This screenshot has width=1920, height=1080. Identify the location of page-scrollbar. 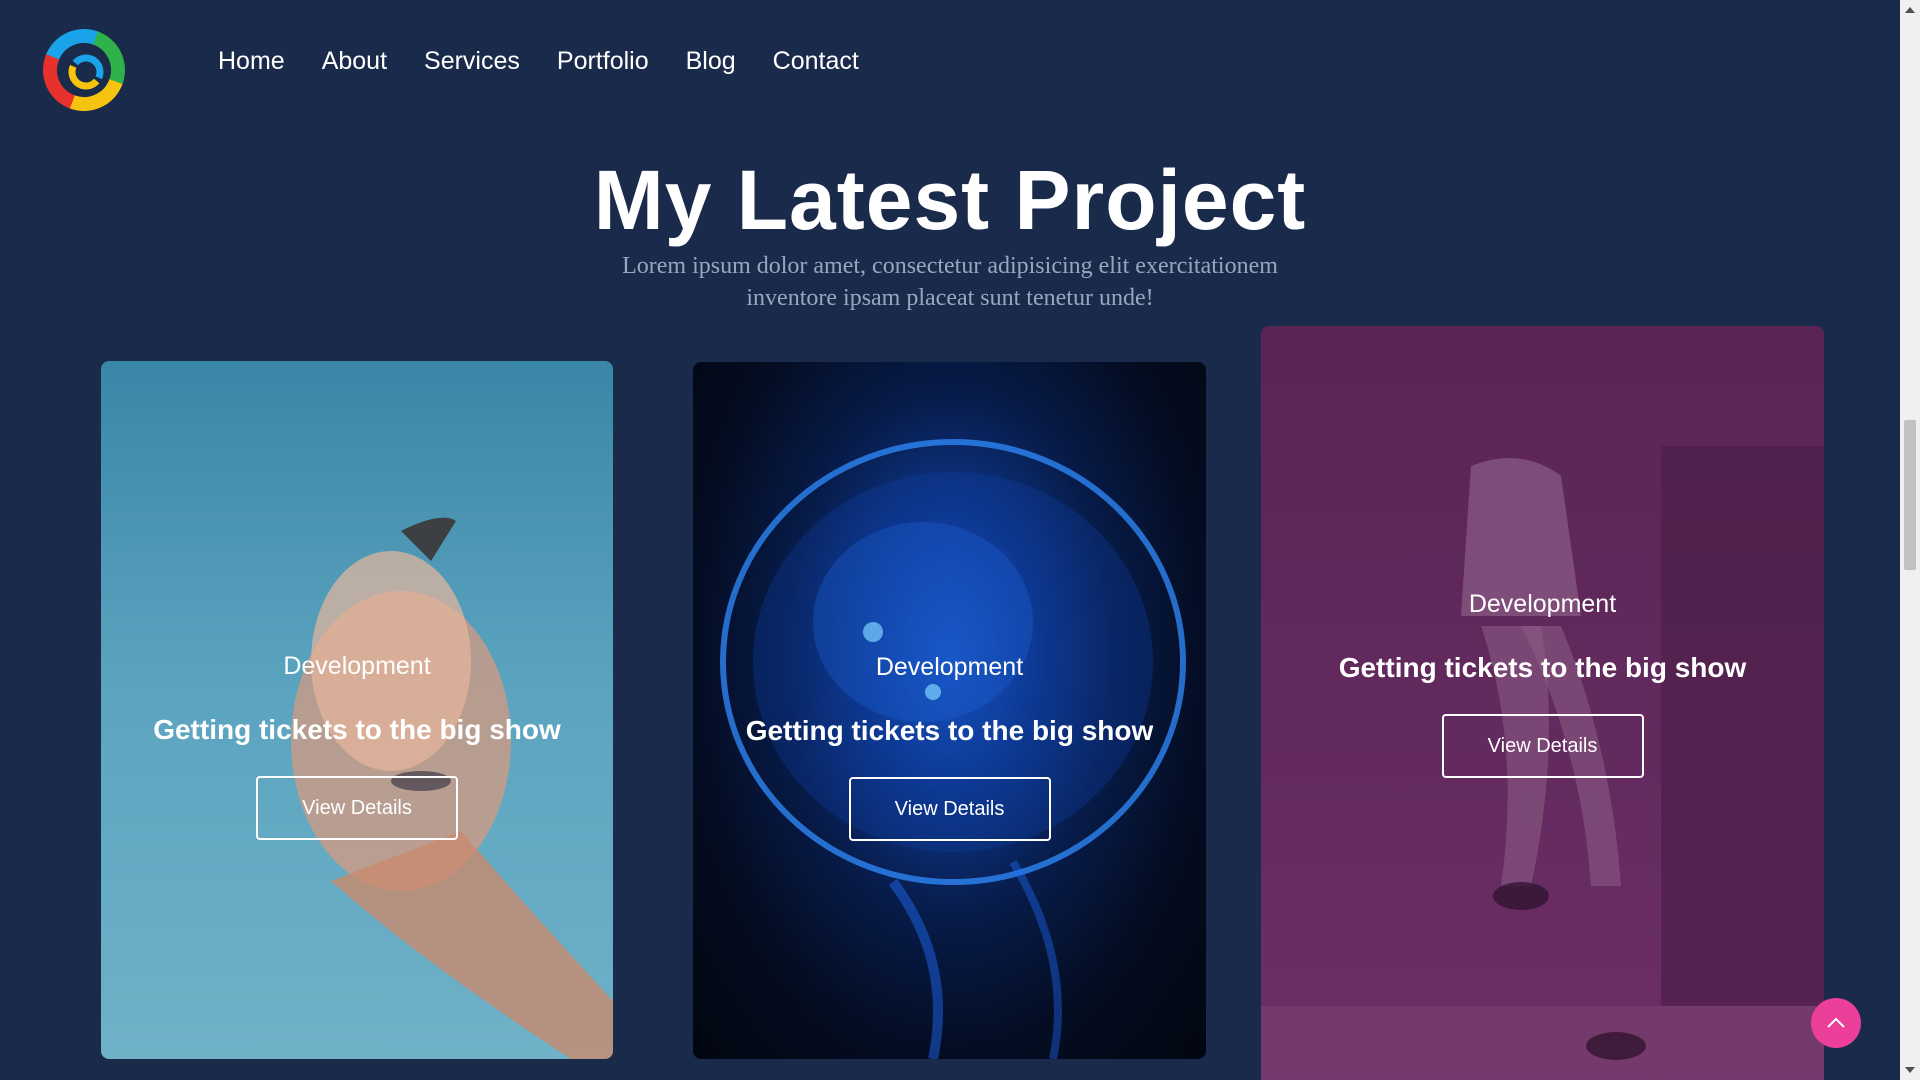
(1910, 540).